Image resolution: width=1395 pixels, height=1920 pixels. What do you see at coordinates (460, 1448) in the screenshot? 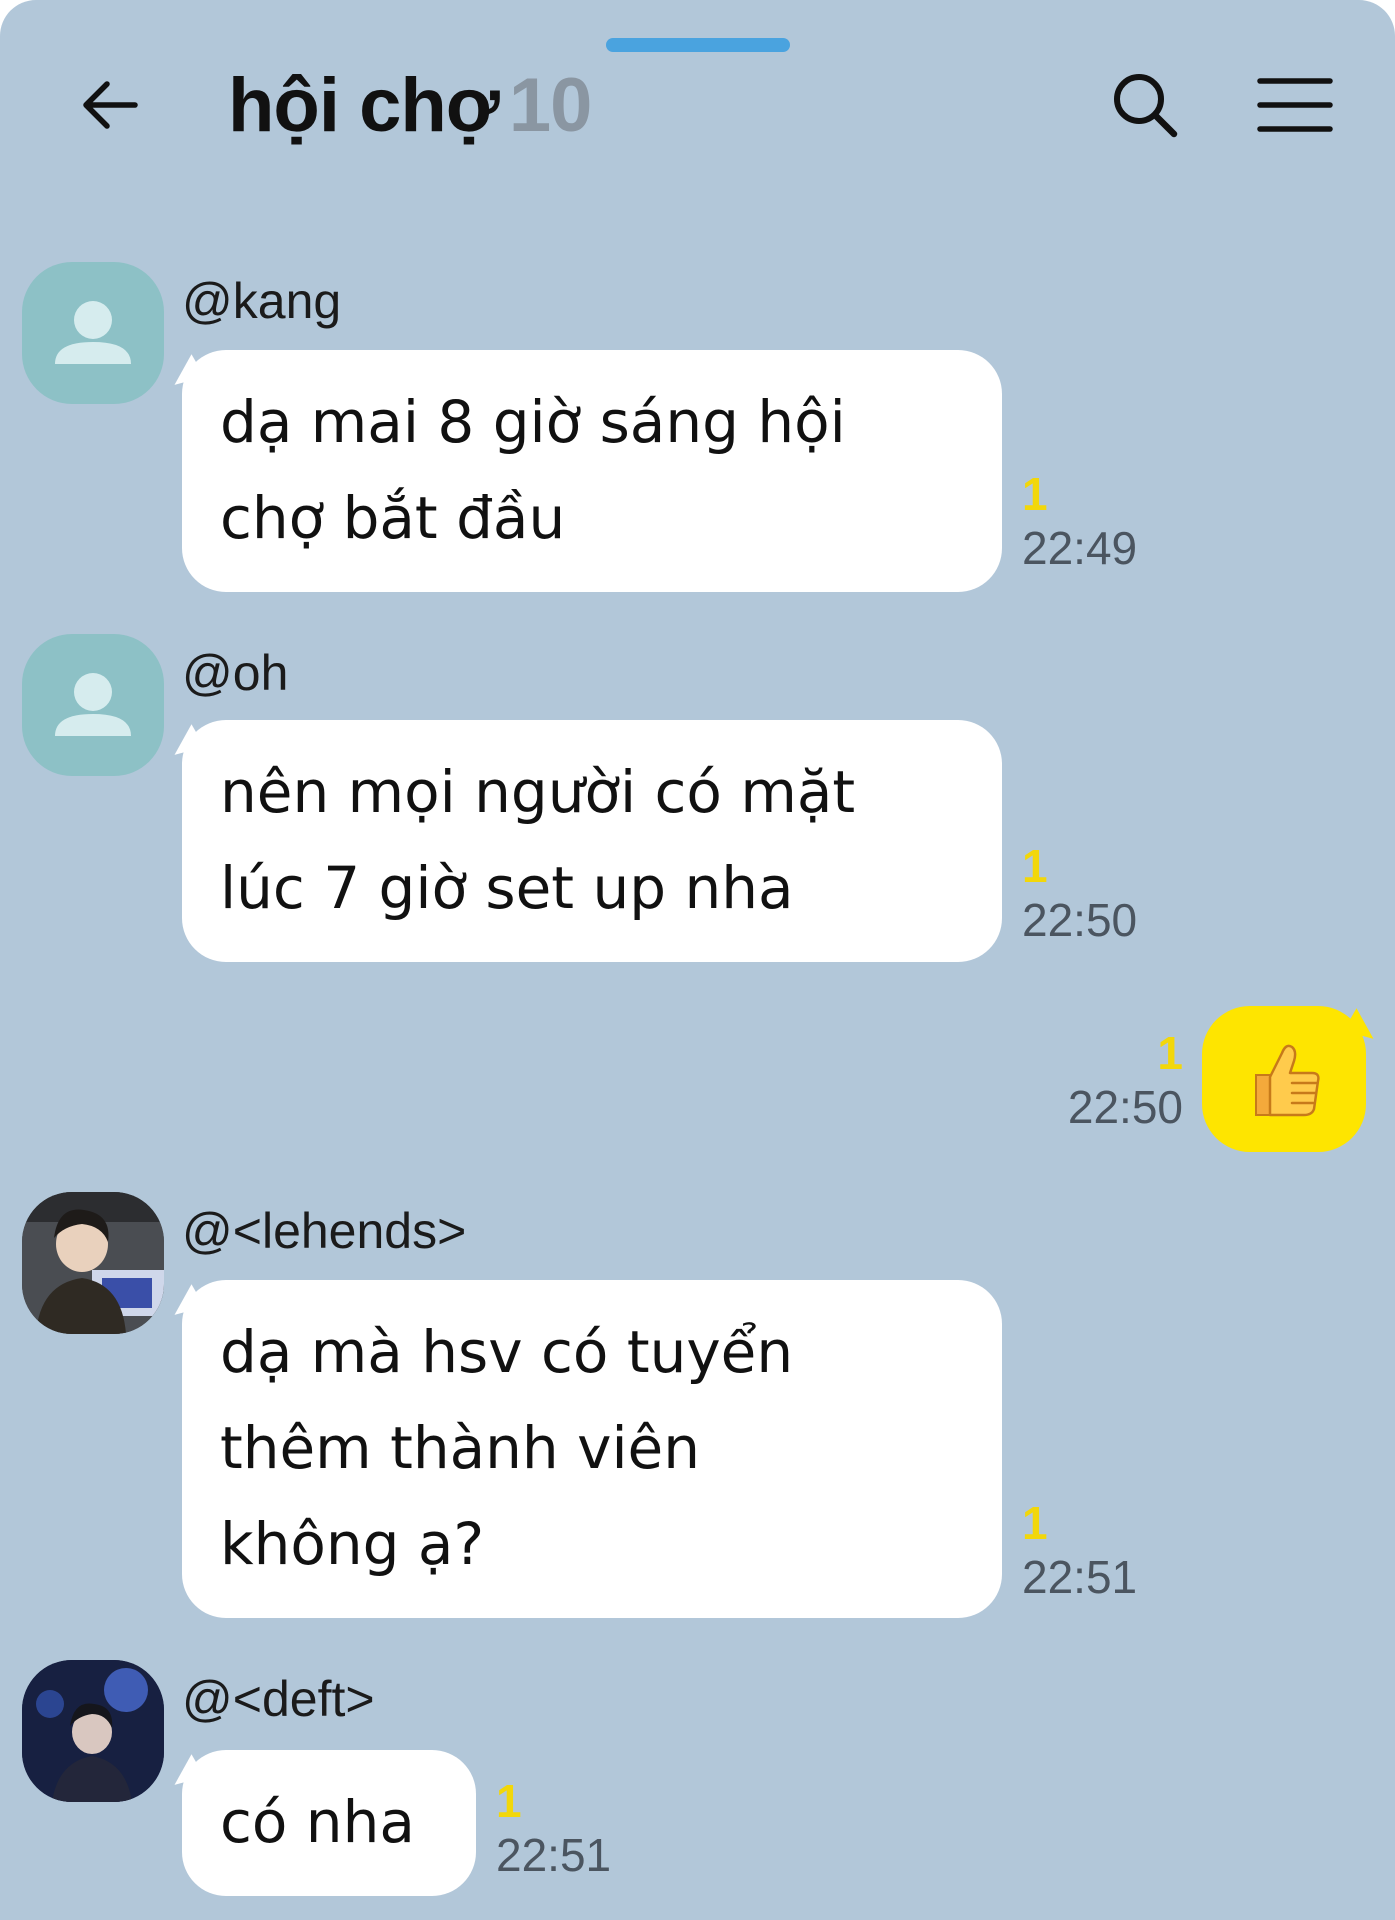
I see `message-text: thêm thành viên` at bounding box center [460, 1448].